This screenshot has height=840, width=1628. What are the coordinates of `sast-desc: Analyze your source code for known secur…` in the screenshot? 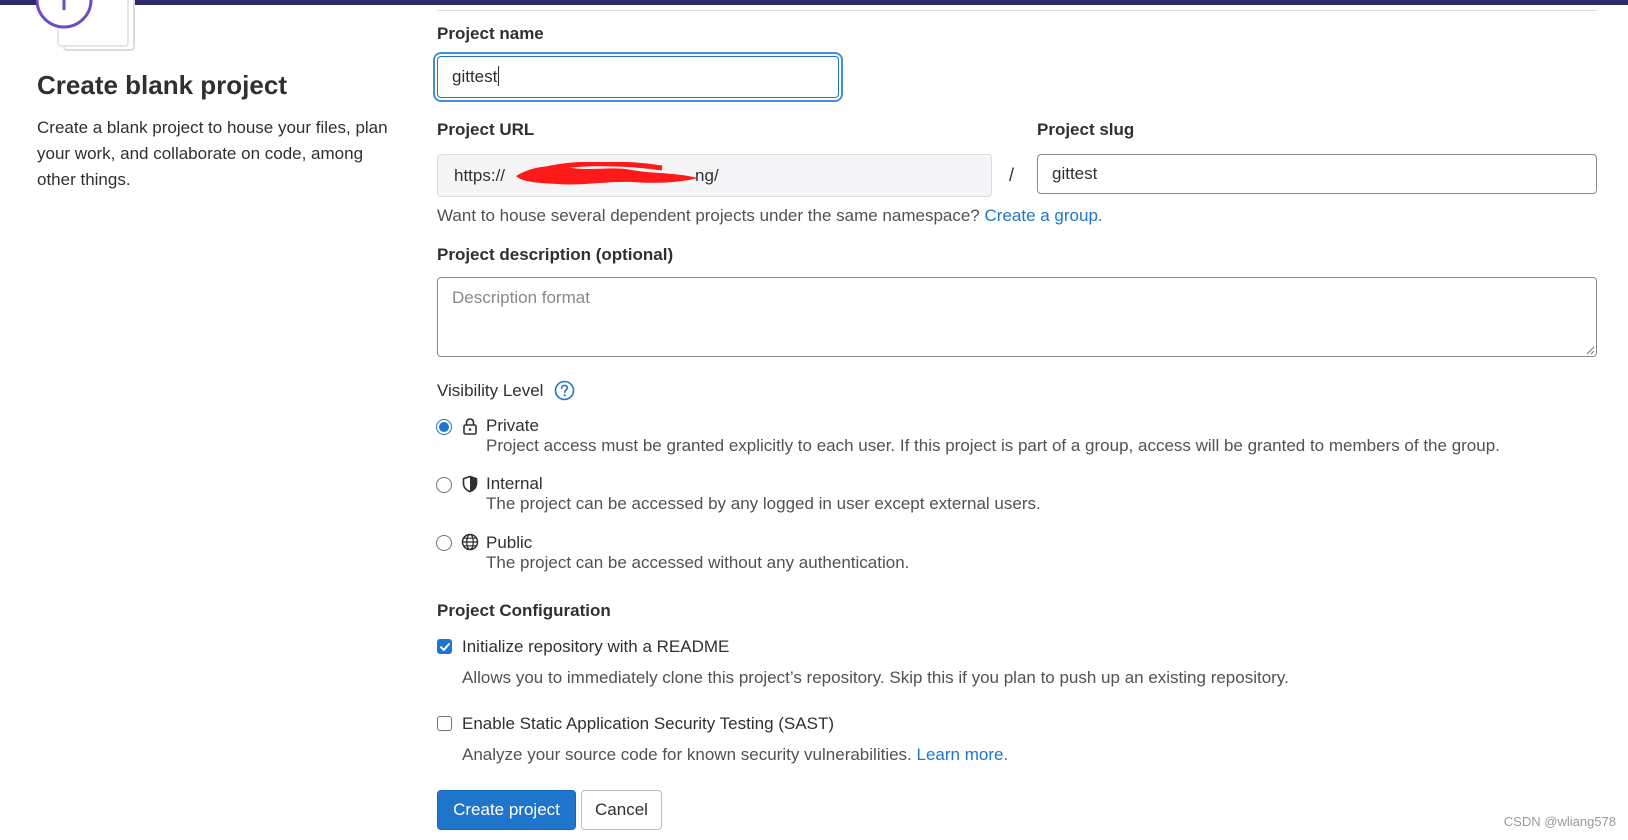 It's located at (687, 754).